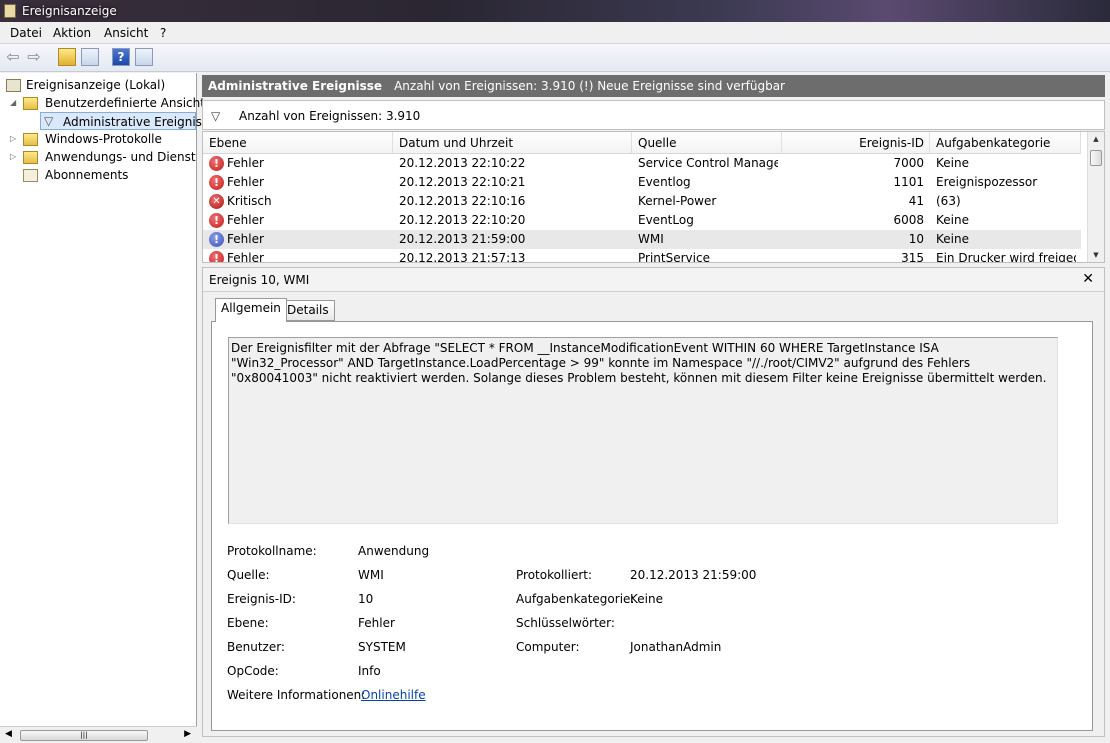  What do you see at coordinates (187, 734) in the screenshot?
I see `scroll-right-icon: ▶` at bounding box center [187, 734].